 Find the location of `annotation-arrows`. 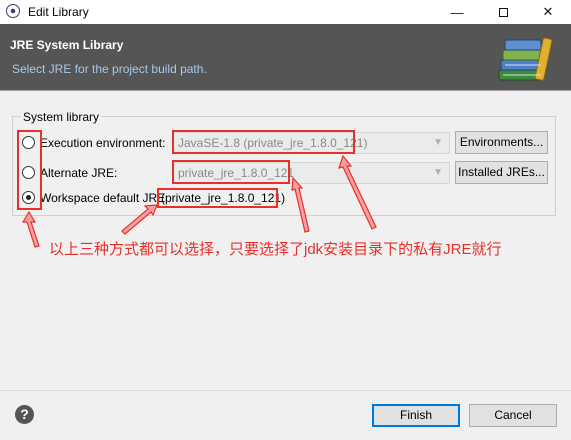

annotation-arrows is located at coordinates (199, 201).